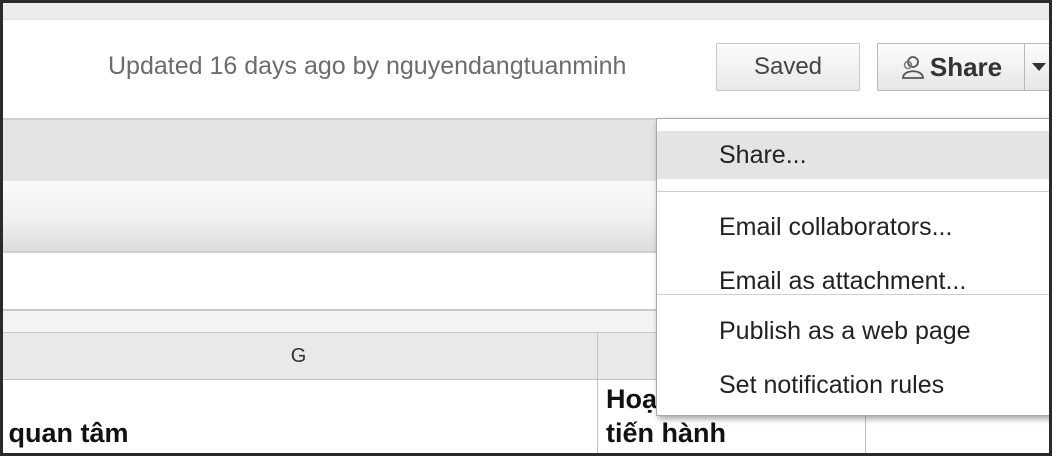 The width and height of the screenshot is (1052, 456). What do you see at coordinates (526, 10) in the screenshot?
I see `top-strip` at bounding box center [526, 10].